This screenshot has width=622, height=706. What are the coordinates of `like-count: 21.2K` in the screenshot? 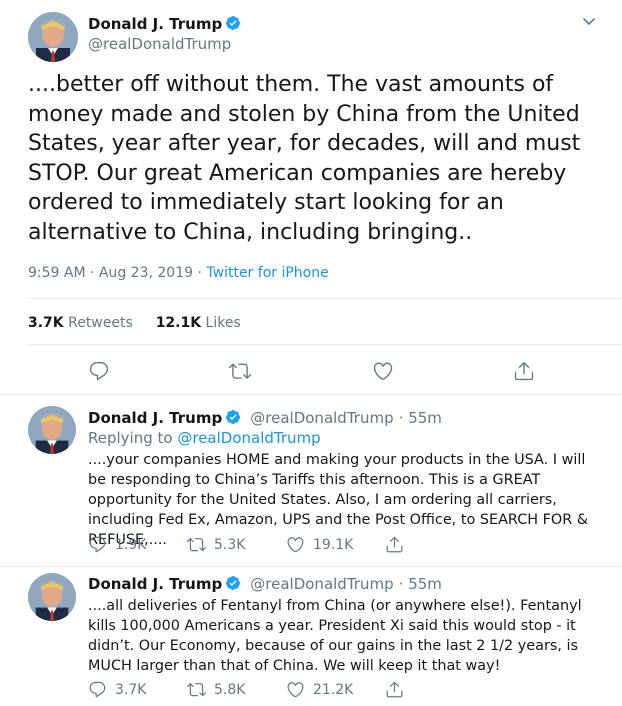 It's located at (333, 689).